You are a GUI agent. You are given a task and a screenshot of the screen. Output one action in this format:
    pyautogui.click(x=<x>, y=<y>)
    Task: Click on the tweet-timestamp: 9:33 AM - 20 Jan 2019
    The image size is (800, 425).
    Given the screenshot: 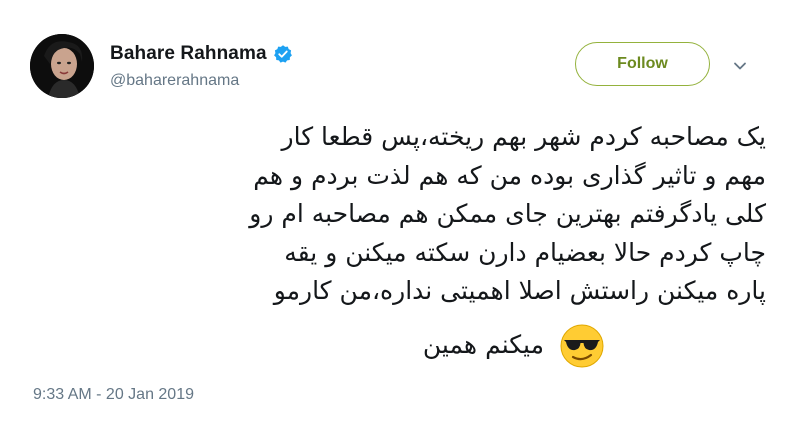 What is the action you would take?
    pyautogui.click(x=113, y=395)
    